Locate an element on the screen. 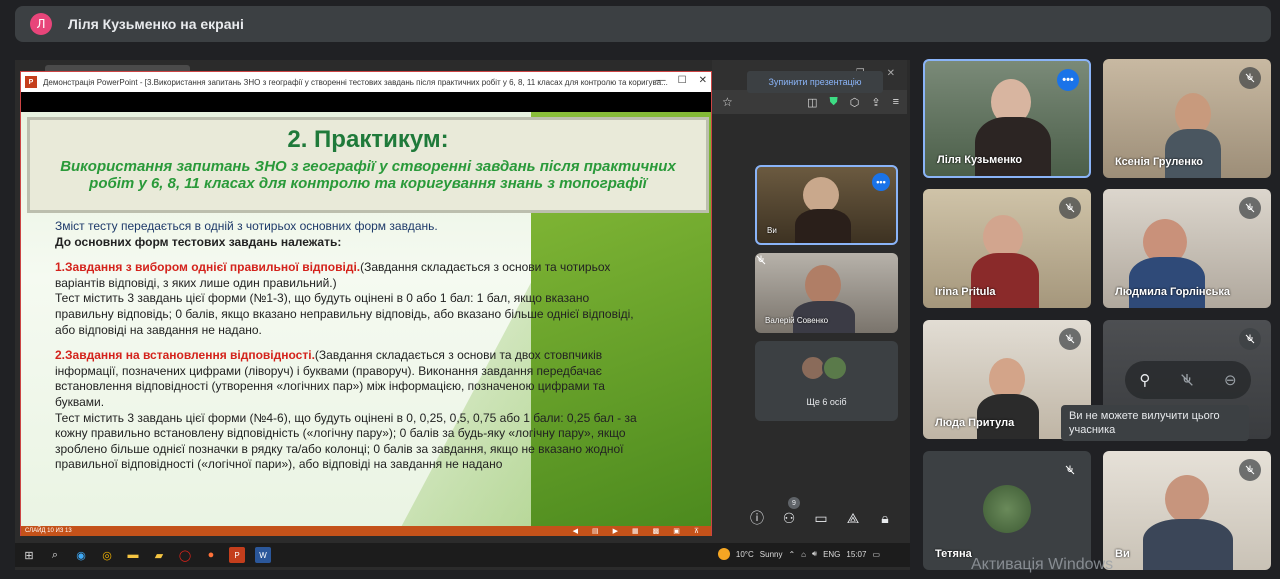 This screenshot has height=579, width=1280. presenting-banner: Л Ліля Кузьменко на екрані is located at coordinates (643, 24).